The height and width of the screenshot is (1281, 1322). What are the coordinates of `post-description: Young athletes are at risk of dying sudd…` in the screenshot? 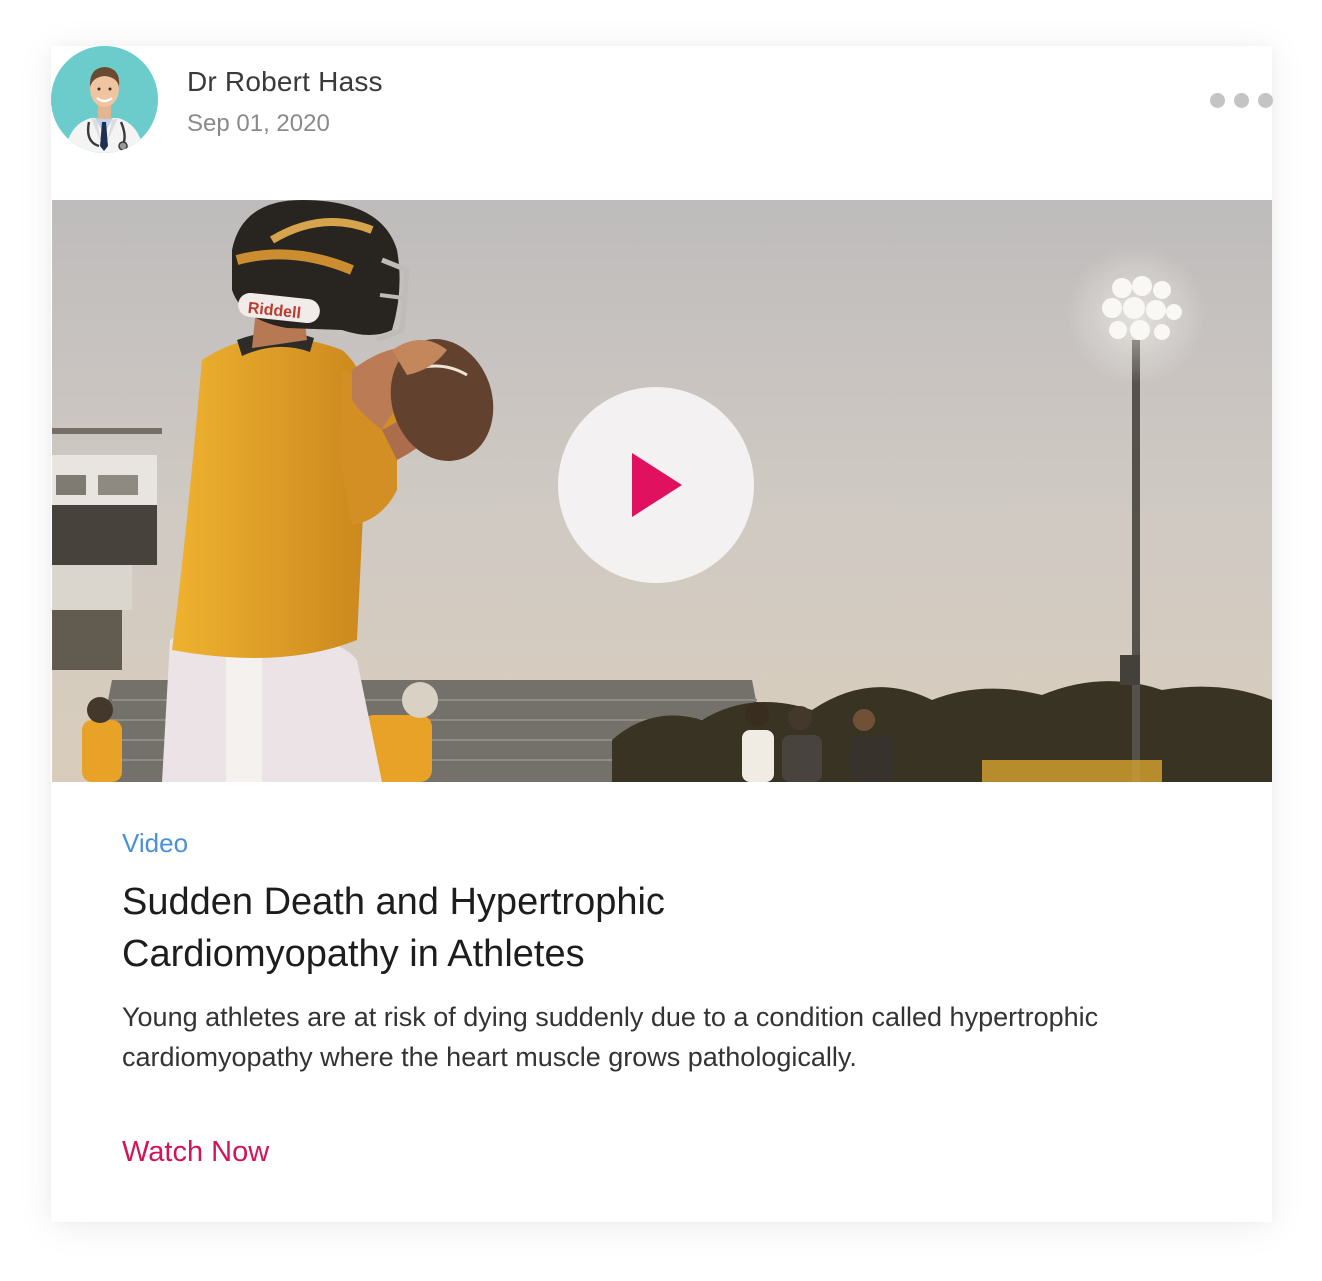 It's located at (610, 1037).